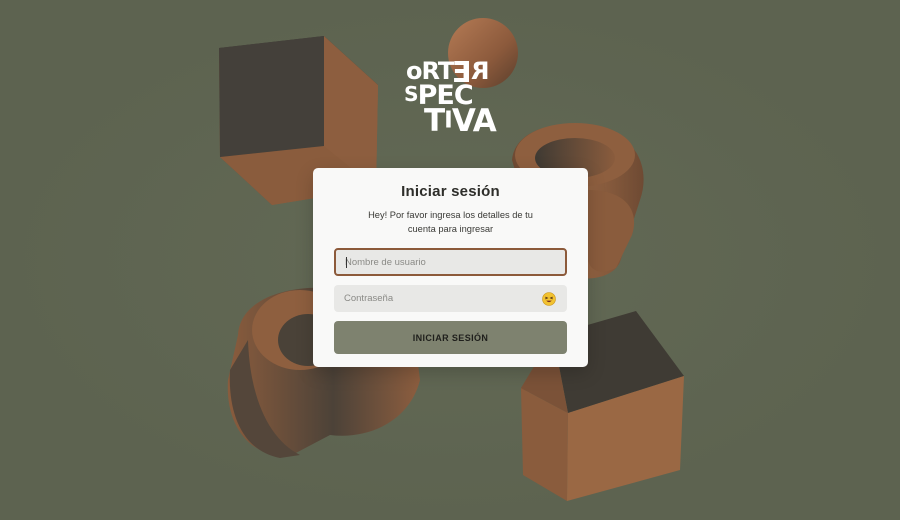 The image size is (900, 520). Describe the element at coordinates (450, 337) in the screenshot. I see `login-submit-button: INICIAR SESIÓN` at that location.